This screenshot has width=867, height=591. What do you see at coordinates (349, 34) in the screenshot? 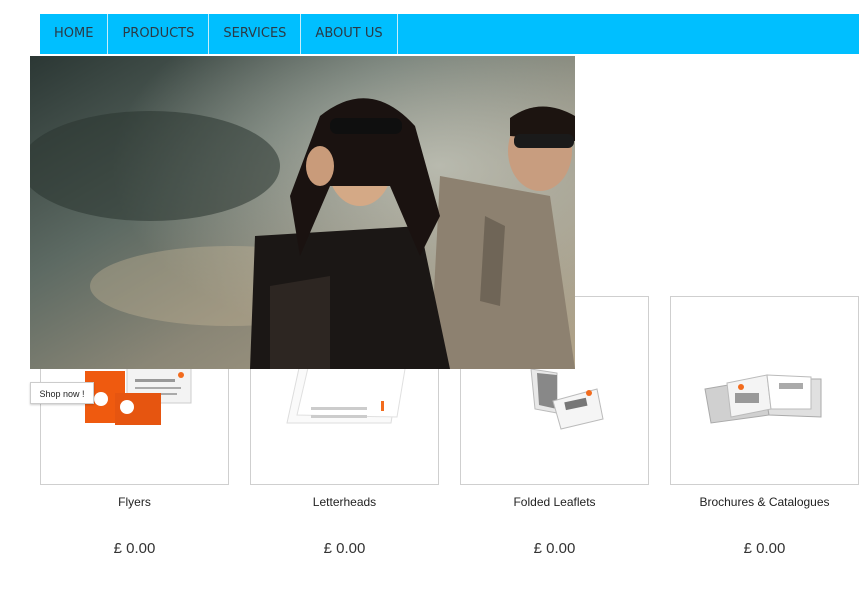
I see `nav-about-us: ABOUT US` at bounding box center [349, 34].